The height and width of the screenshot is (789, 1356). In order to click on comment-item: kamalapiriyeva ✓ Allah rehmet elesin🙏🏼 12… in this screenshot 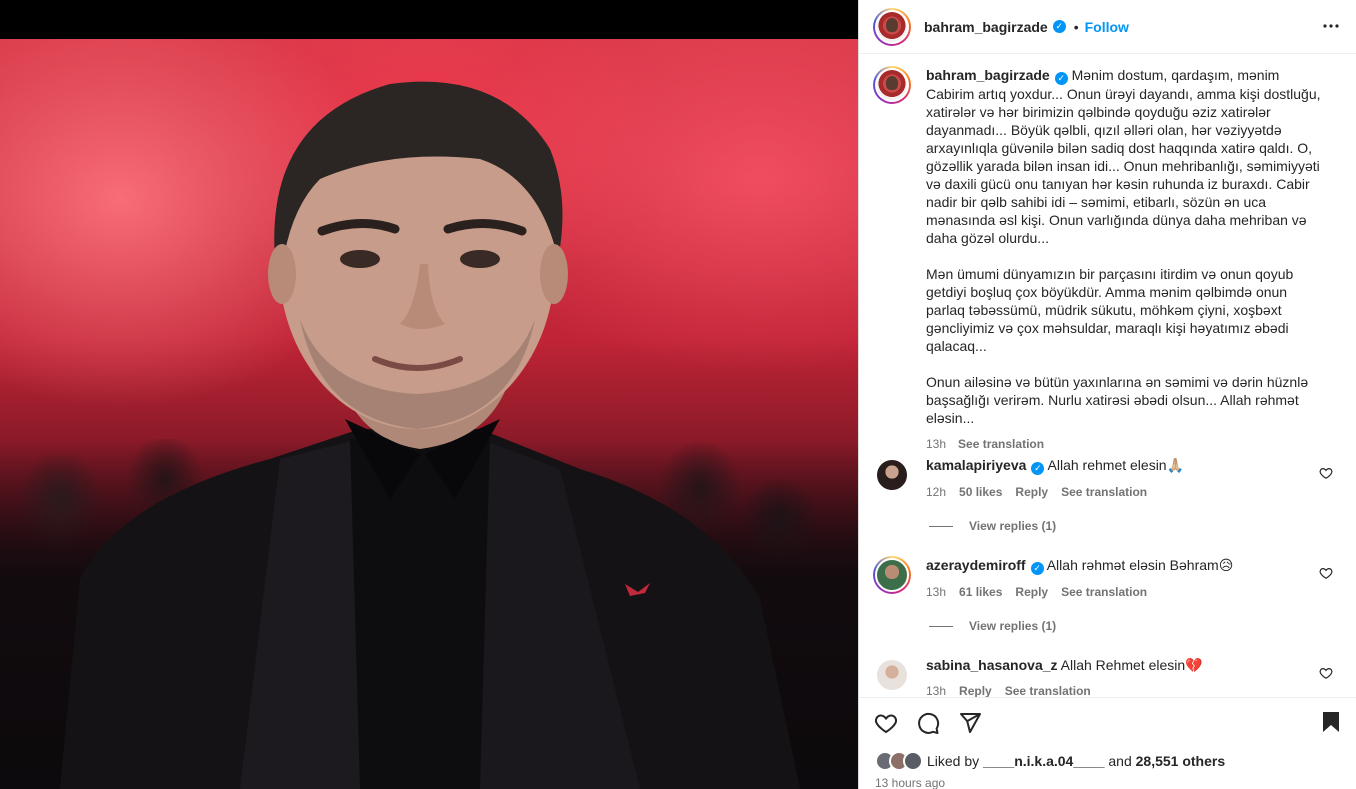, I will do `click(1108, 478)`.